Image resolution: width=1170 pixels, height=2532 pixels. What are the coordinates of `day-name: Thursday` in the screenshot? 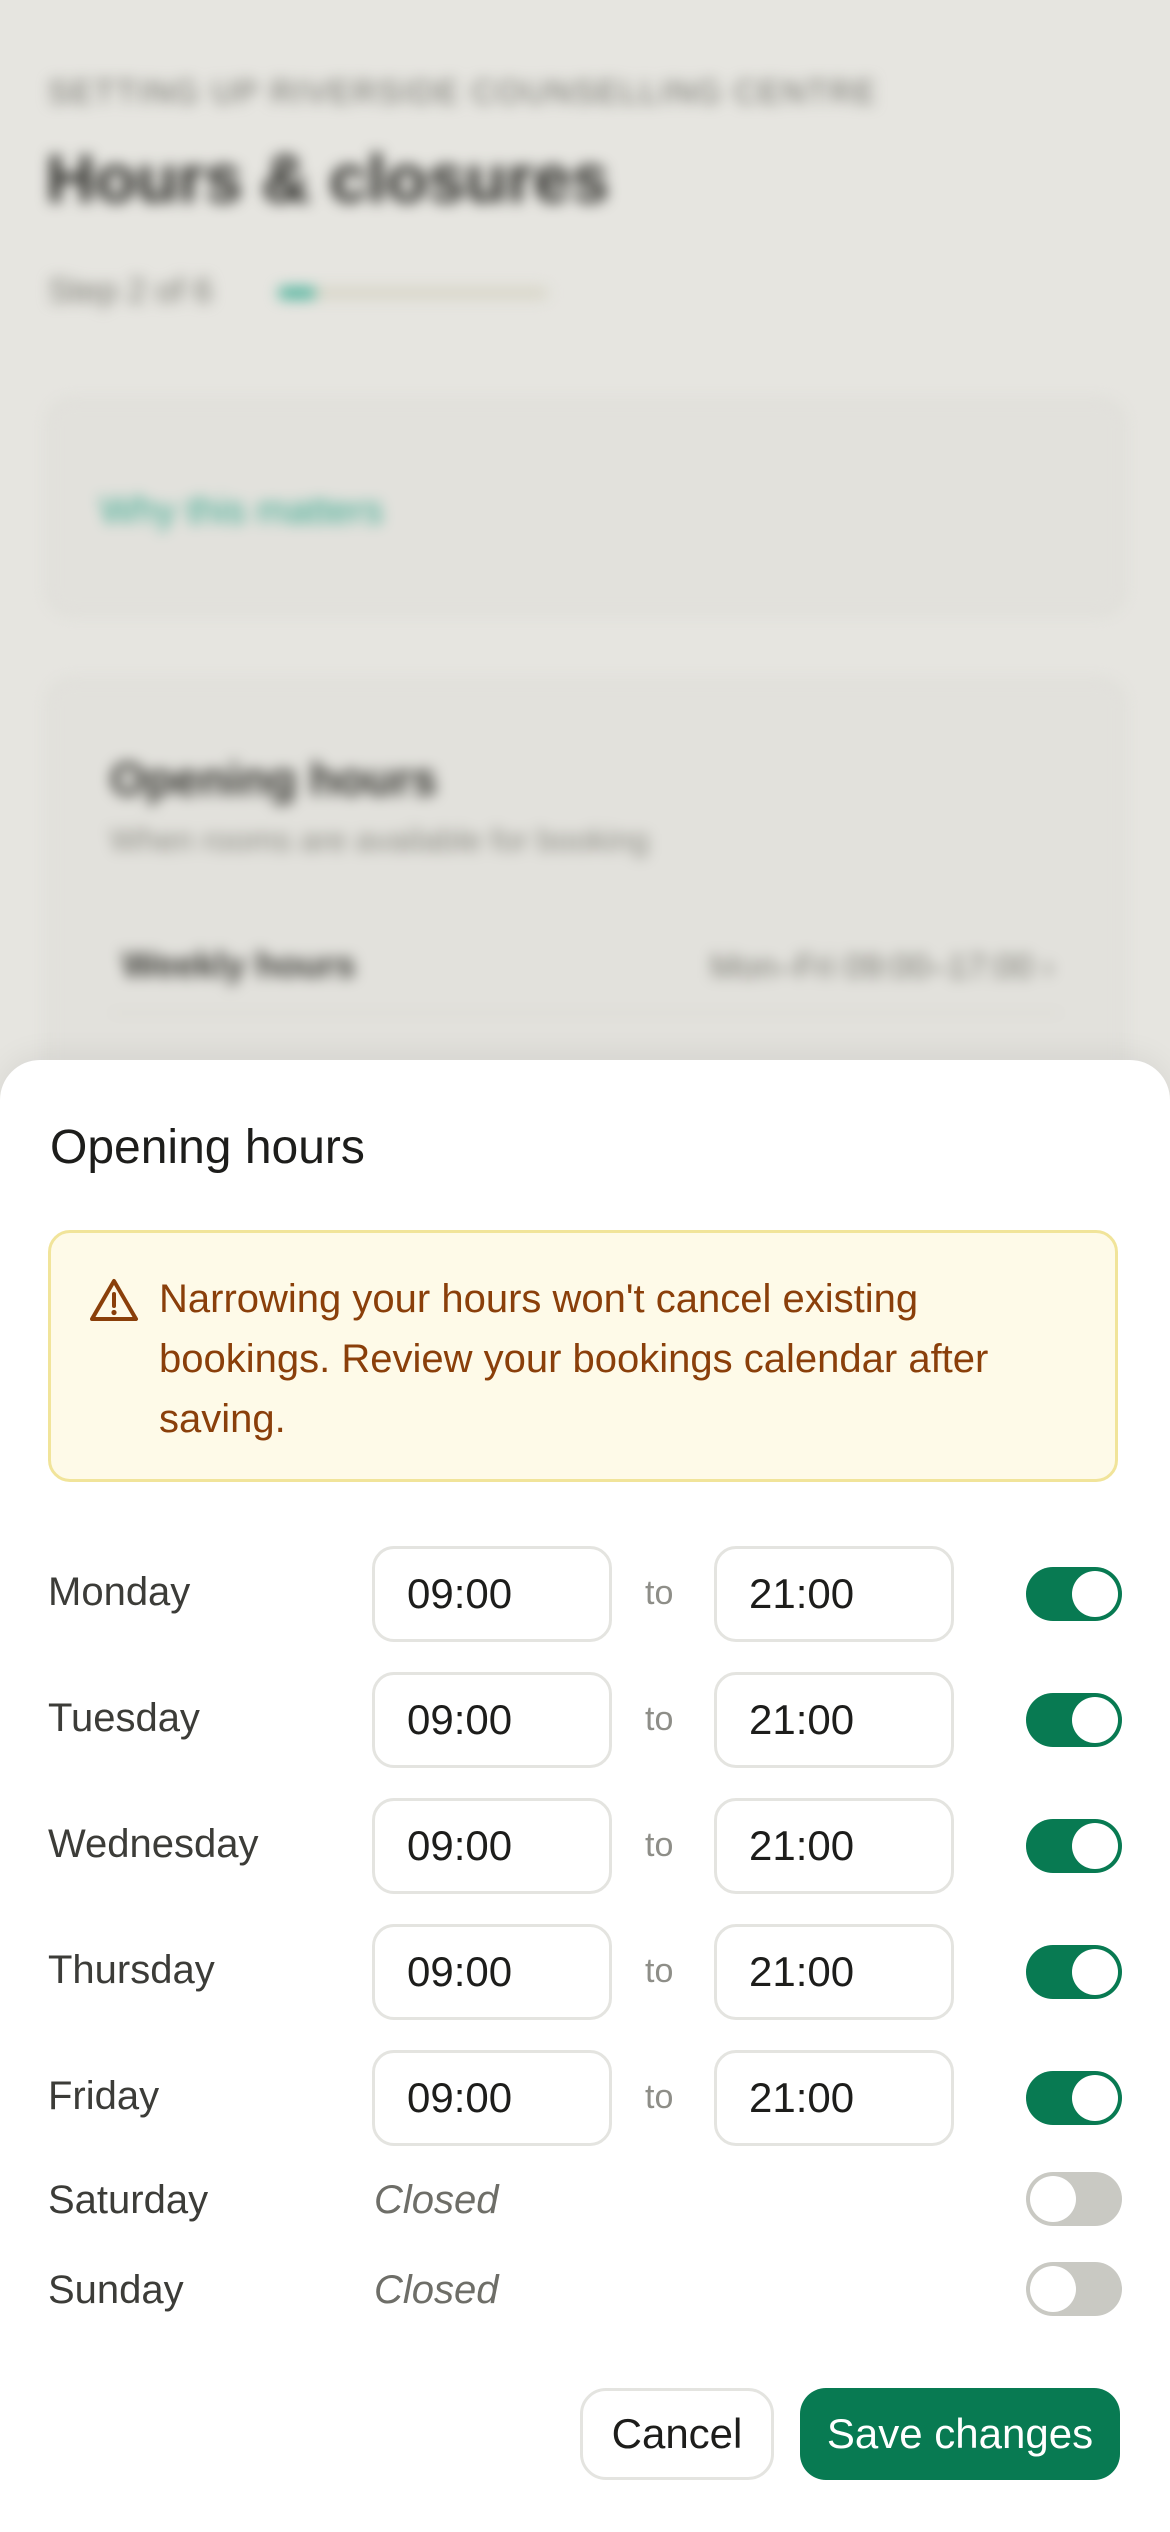 It's located at (131, 1970).